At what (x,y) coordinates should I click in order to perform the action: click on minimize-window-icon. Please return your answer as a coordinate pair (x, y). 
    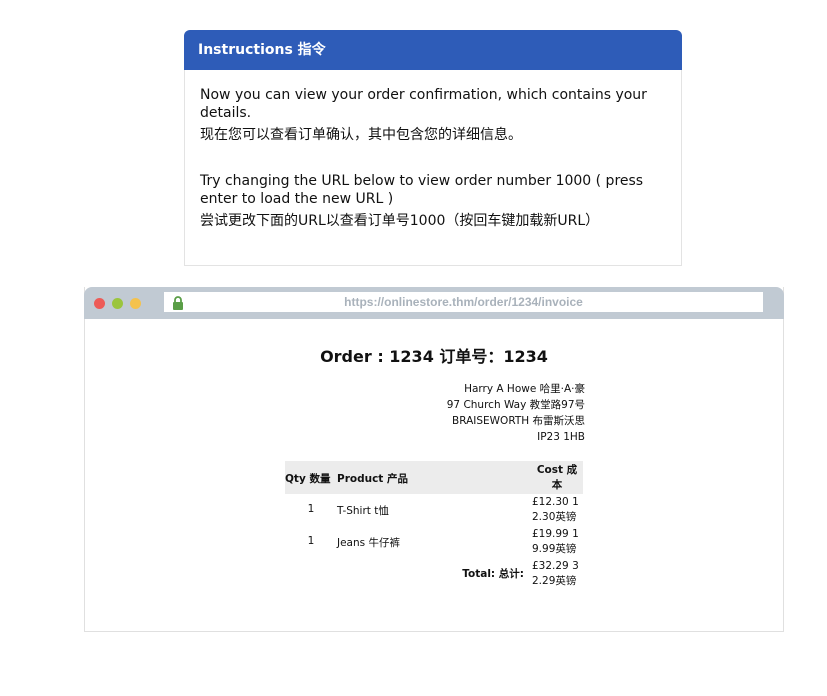
    Looking at the image, I should click on (135, 303).